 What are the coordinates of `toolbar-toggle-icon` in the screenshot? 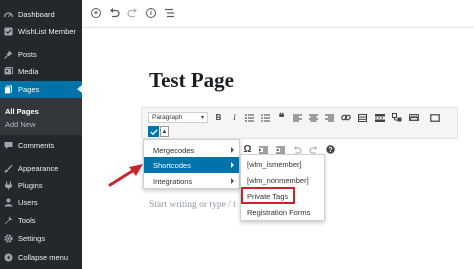 It's located at (362, 117).